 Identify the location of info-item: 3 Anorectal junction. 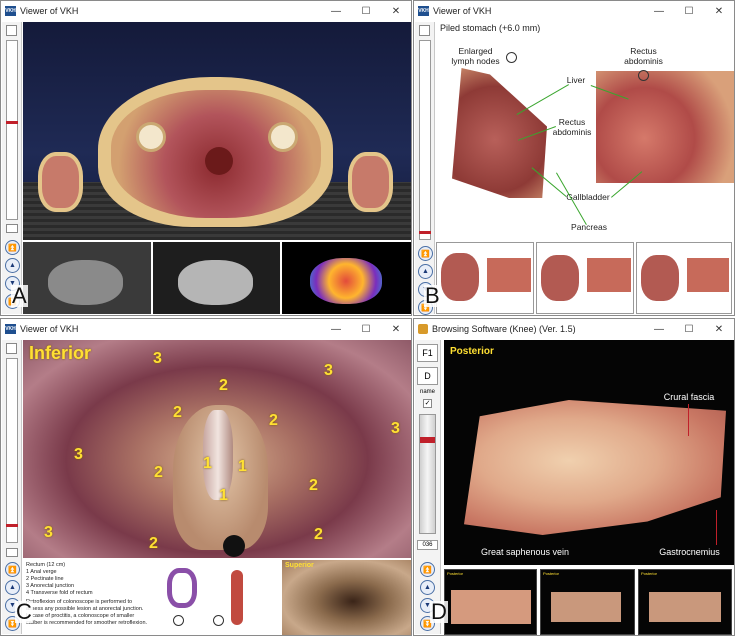
(50, 586).